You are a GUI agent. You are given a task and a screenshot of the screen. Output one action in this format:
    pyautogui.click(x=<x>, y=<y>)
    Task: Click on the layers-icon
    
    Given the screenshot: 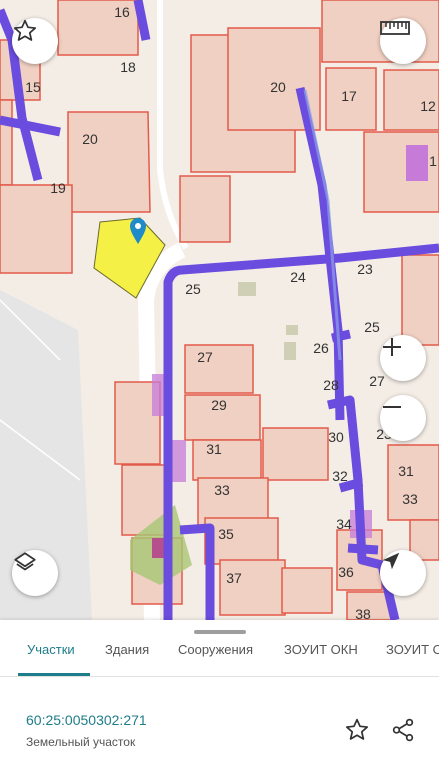 What is the action you would take?
    pyautogui.click(x=25, y=561)
    